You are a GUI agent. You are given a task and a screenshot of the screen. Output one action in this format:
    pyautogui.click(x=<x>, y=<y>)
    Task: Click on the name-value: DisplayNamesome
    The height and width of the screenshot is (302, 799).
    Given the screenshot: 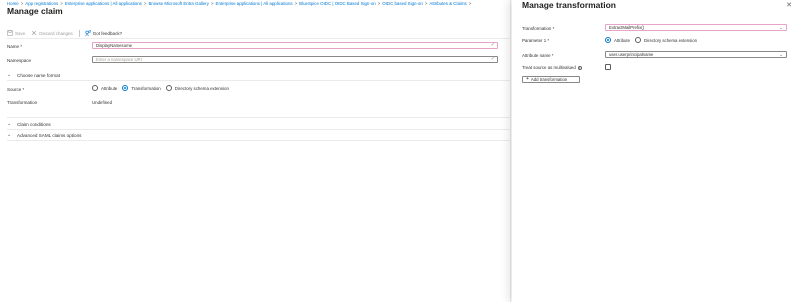 What is the action you would take?
    pyautogui.click(x=114, y=45)
    